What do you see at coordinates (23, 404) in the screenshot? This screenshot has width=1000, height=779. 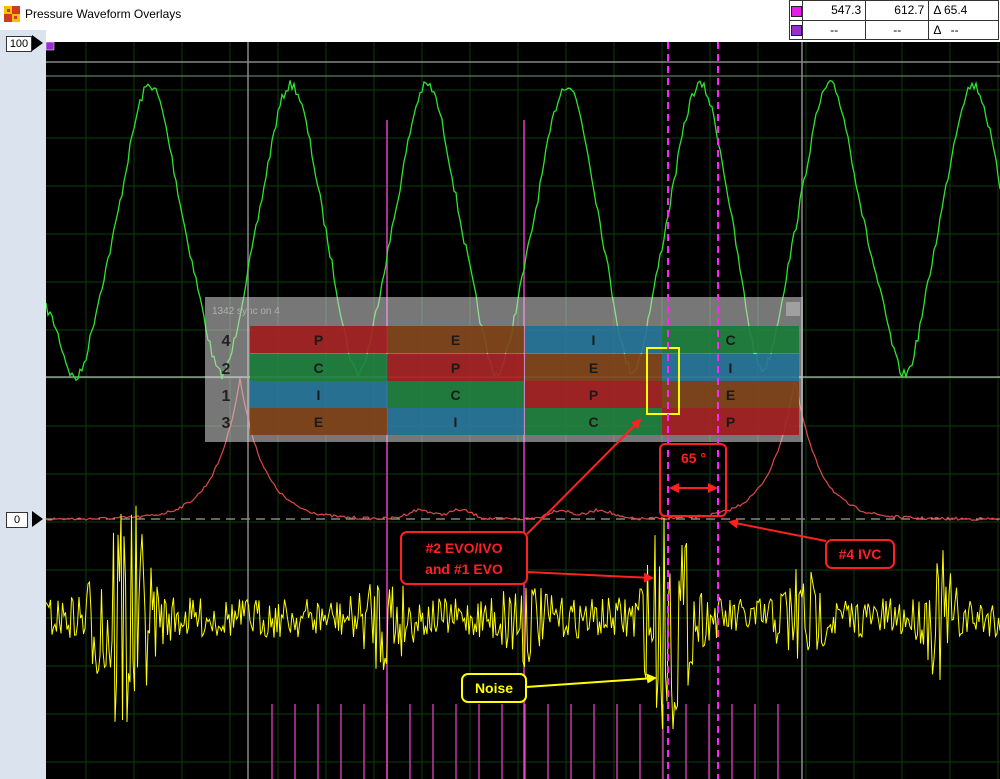 I see `y-axis-panel` at bounding box center [23, 404].